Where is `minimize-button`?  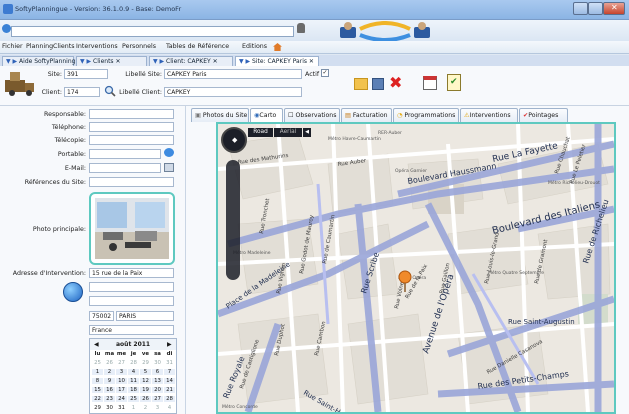
minimize-button is located at coordinates (580, 8).